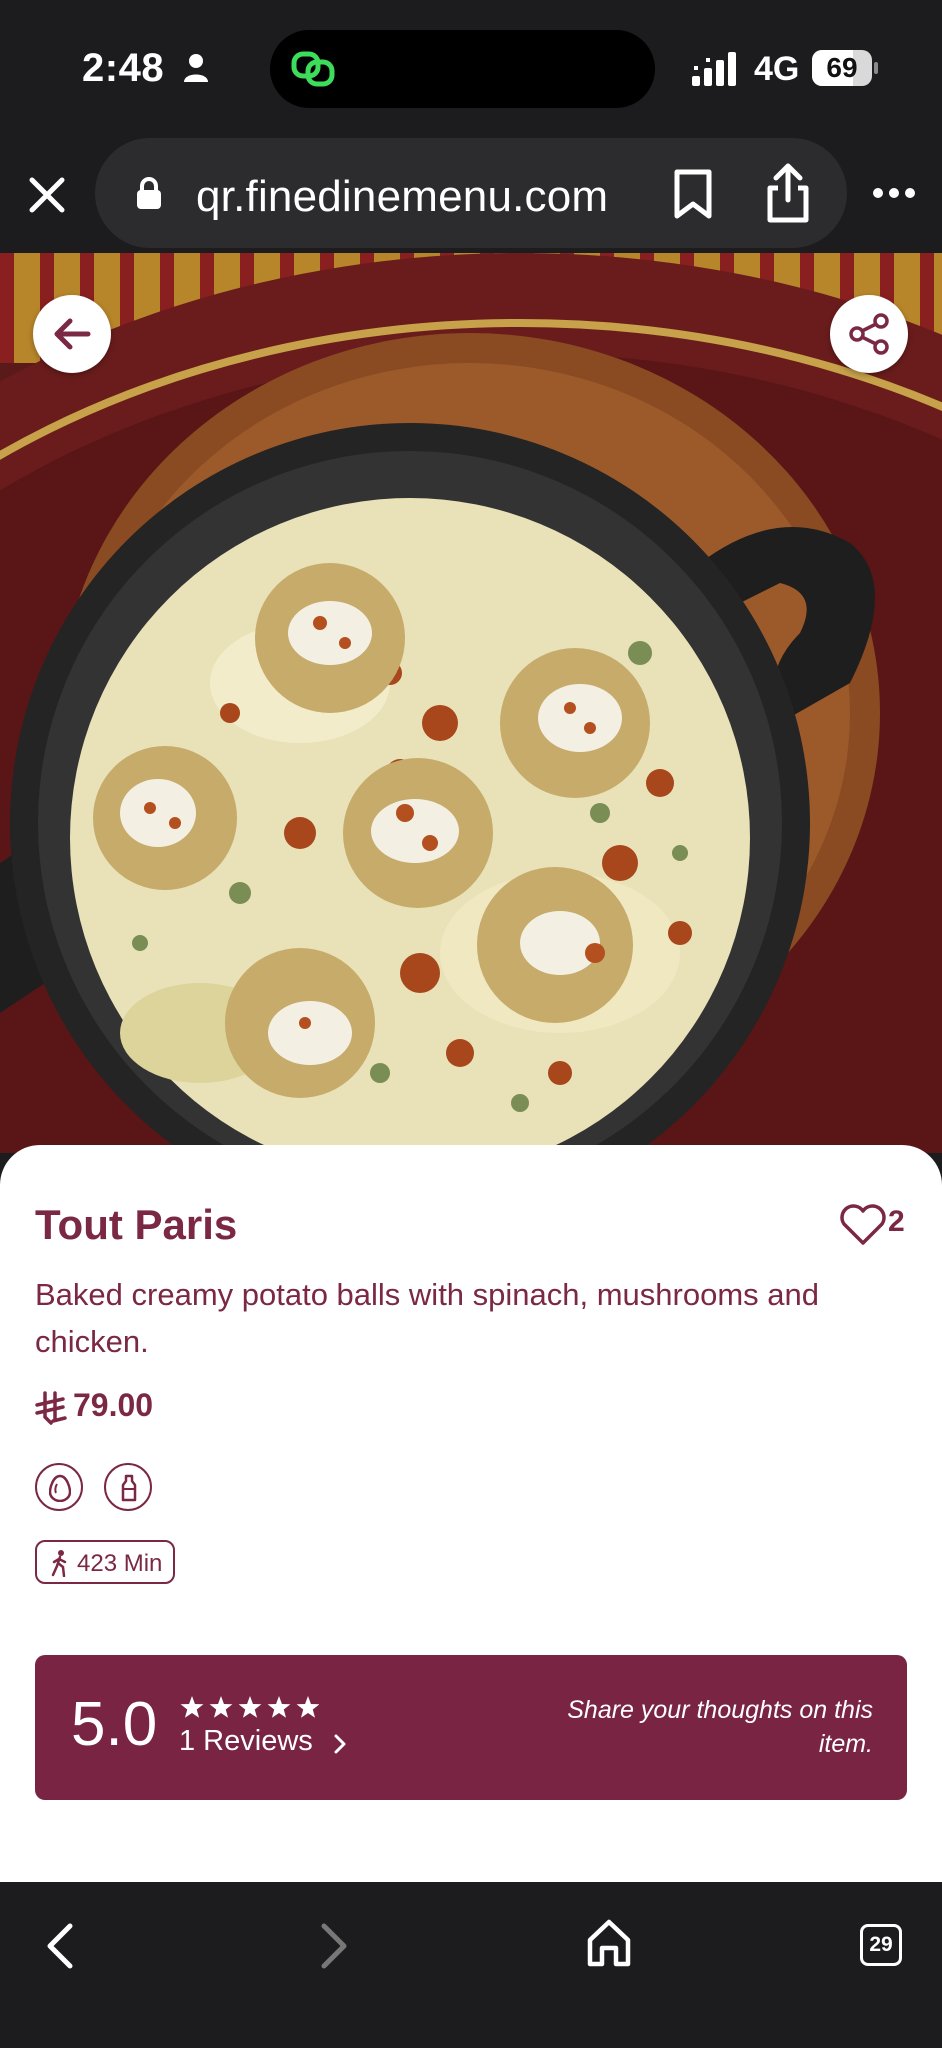  I want to click on share-icon, so click(788, 193).